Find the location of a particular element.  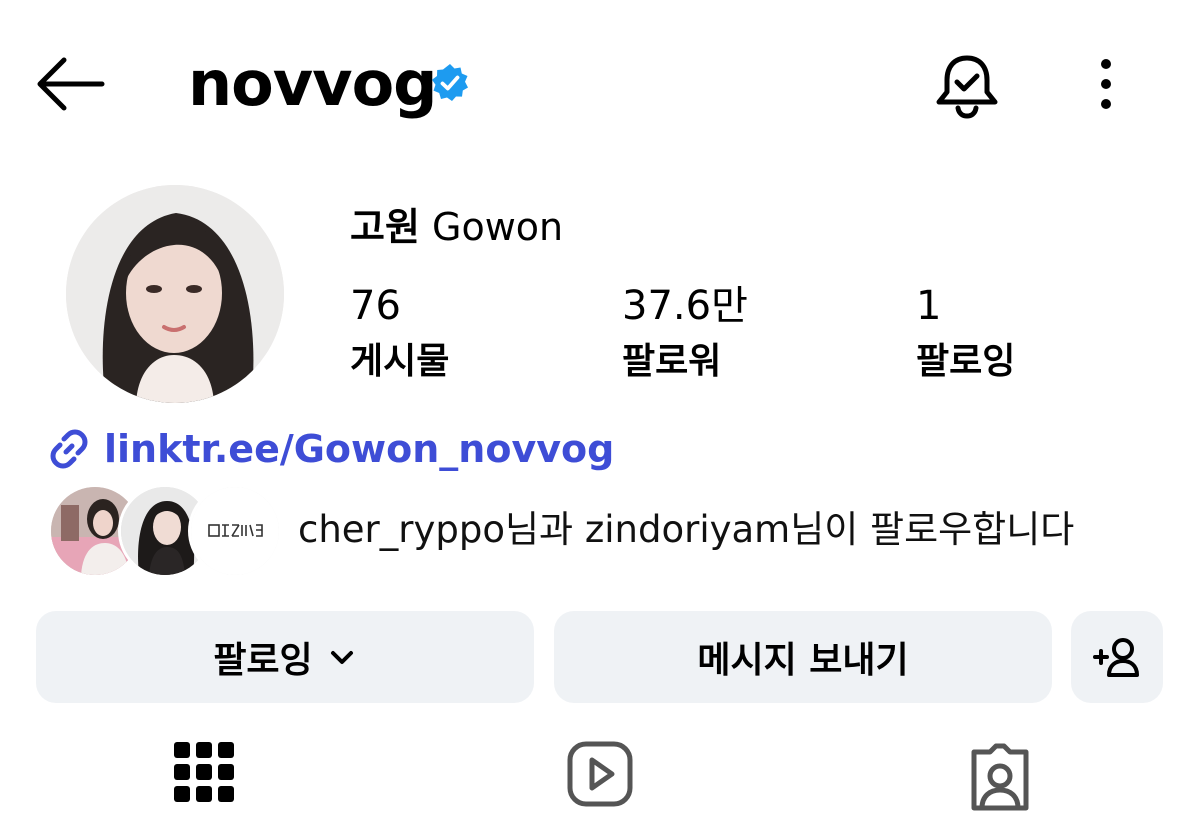

profile-avatar is located at coordinates (175, 294).